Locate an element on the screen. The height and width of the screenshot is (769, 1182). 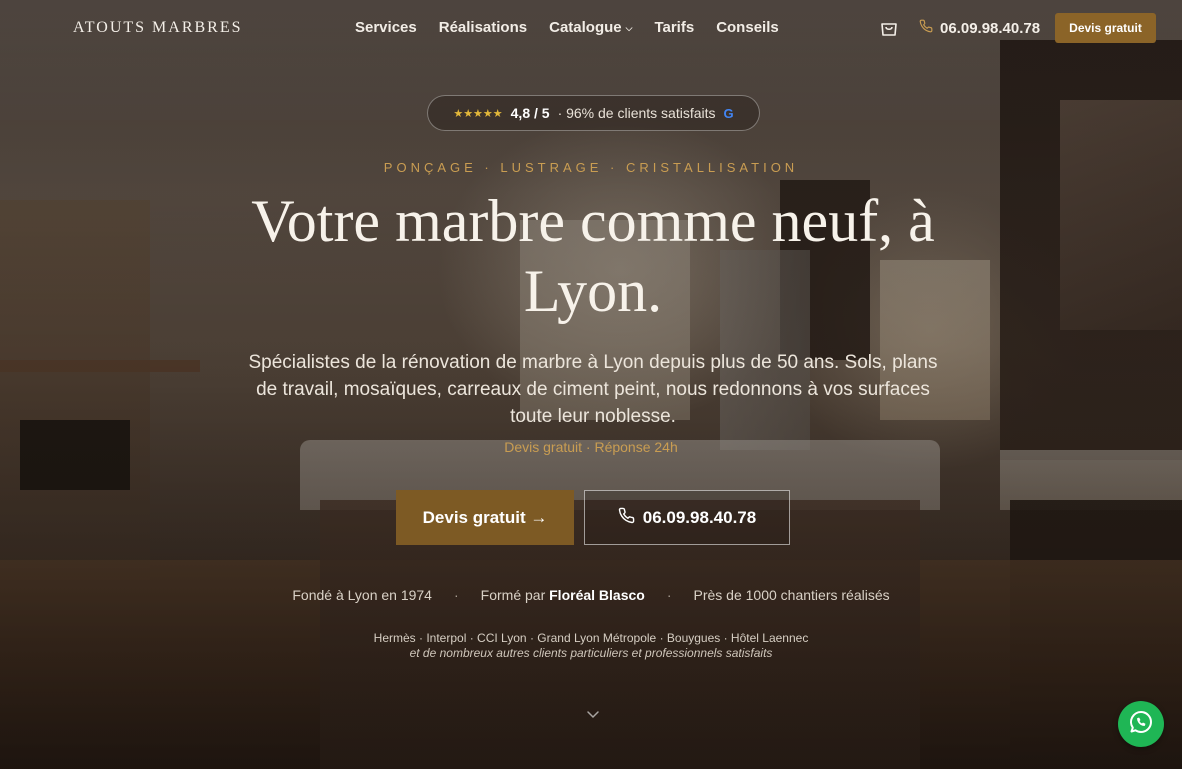
header-phone-link: 06.09.98.40.78 is located at coordinates (979, 28).